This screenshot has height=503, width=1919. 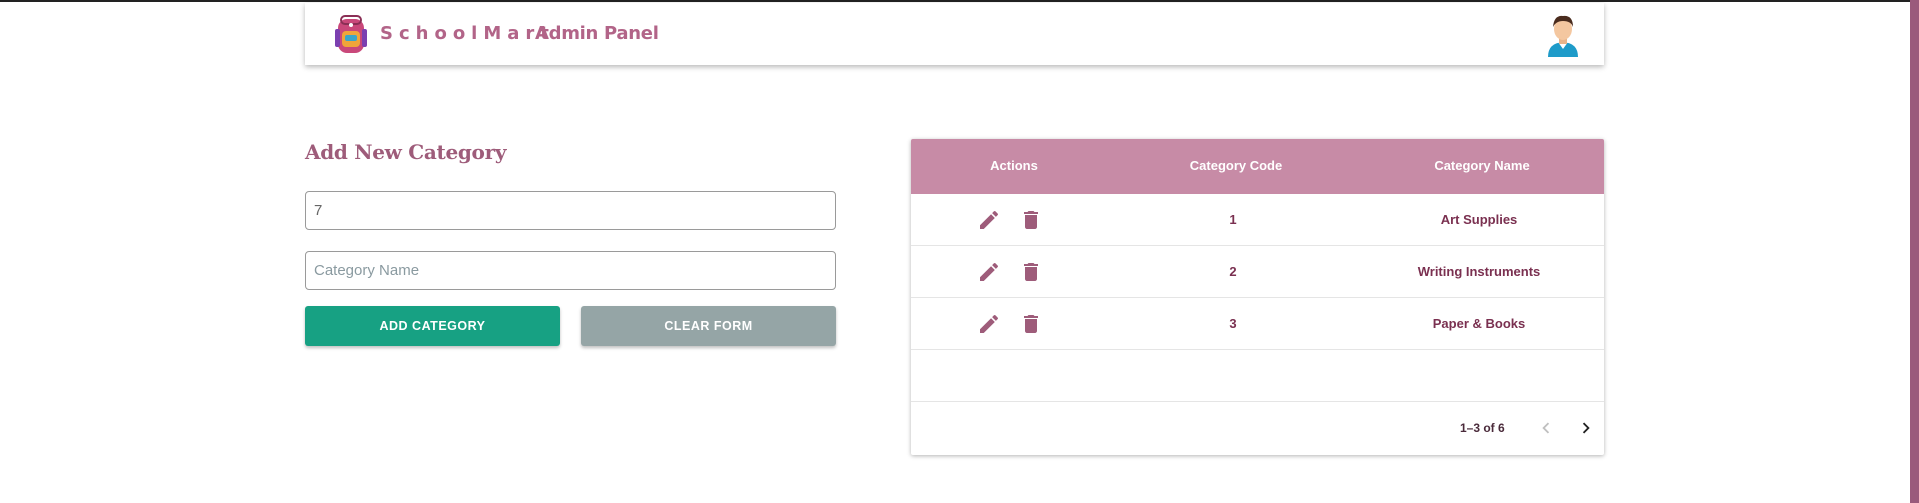 I want to click on table-pagination: 1–3 of 6, so click(x=1257, y=428).